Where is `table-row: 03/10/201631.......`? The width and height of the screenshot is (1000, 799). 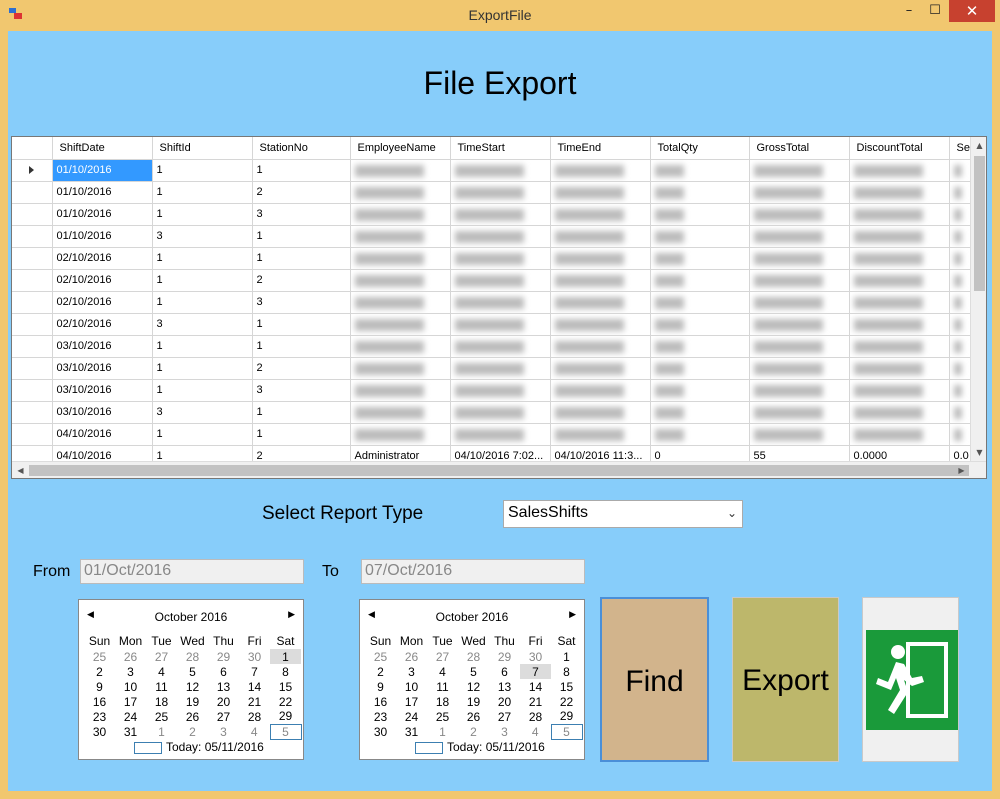
table-row: 03/10/201631....... is located at coordinates (496, 412).